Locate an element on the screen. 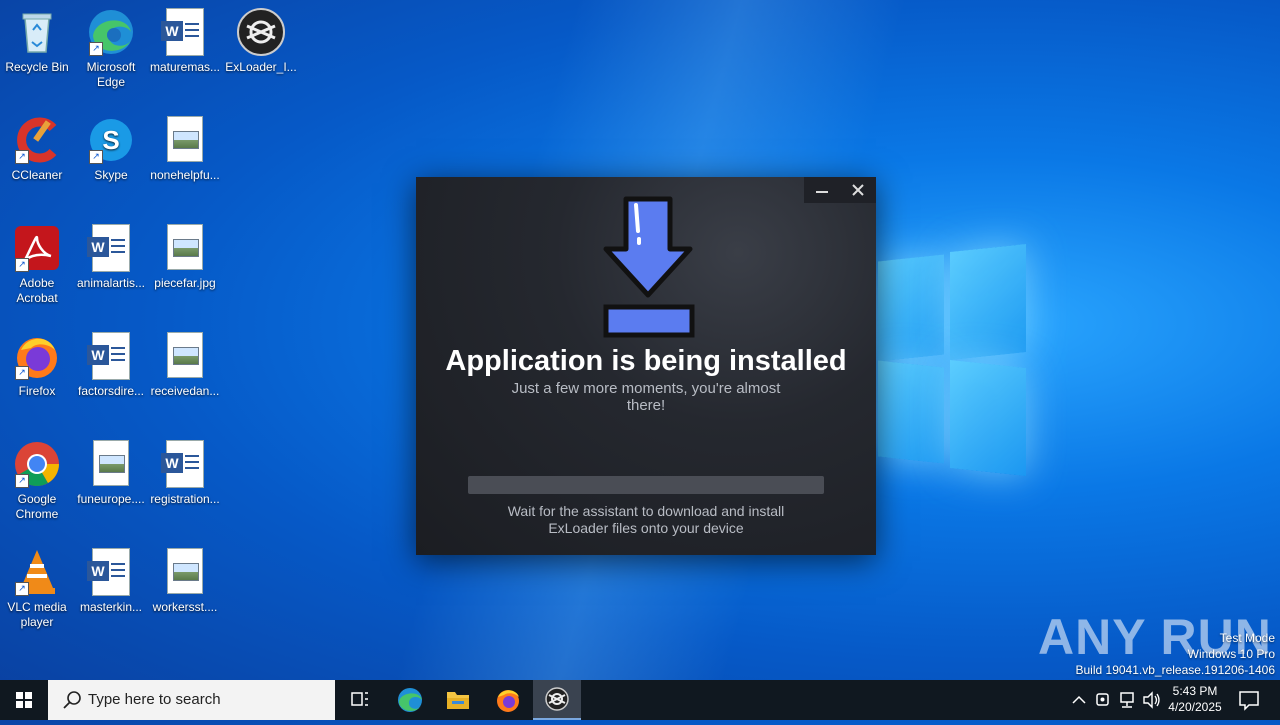  taskbar-exloader-button is located at coordinates (557, 700).